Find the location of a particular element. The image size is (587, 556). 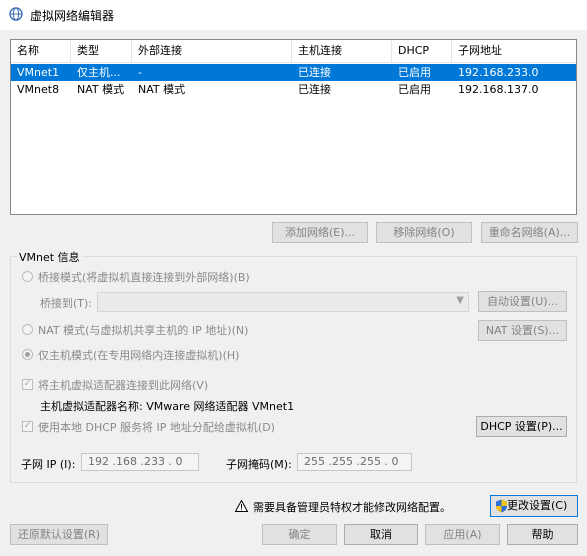

change-settings-button: 更改设置(C) is located at coordinates (534, 506).